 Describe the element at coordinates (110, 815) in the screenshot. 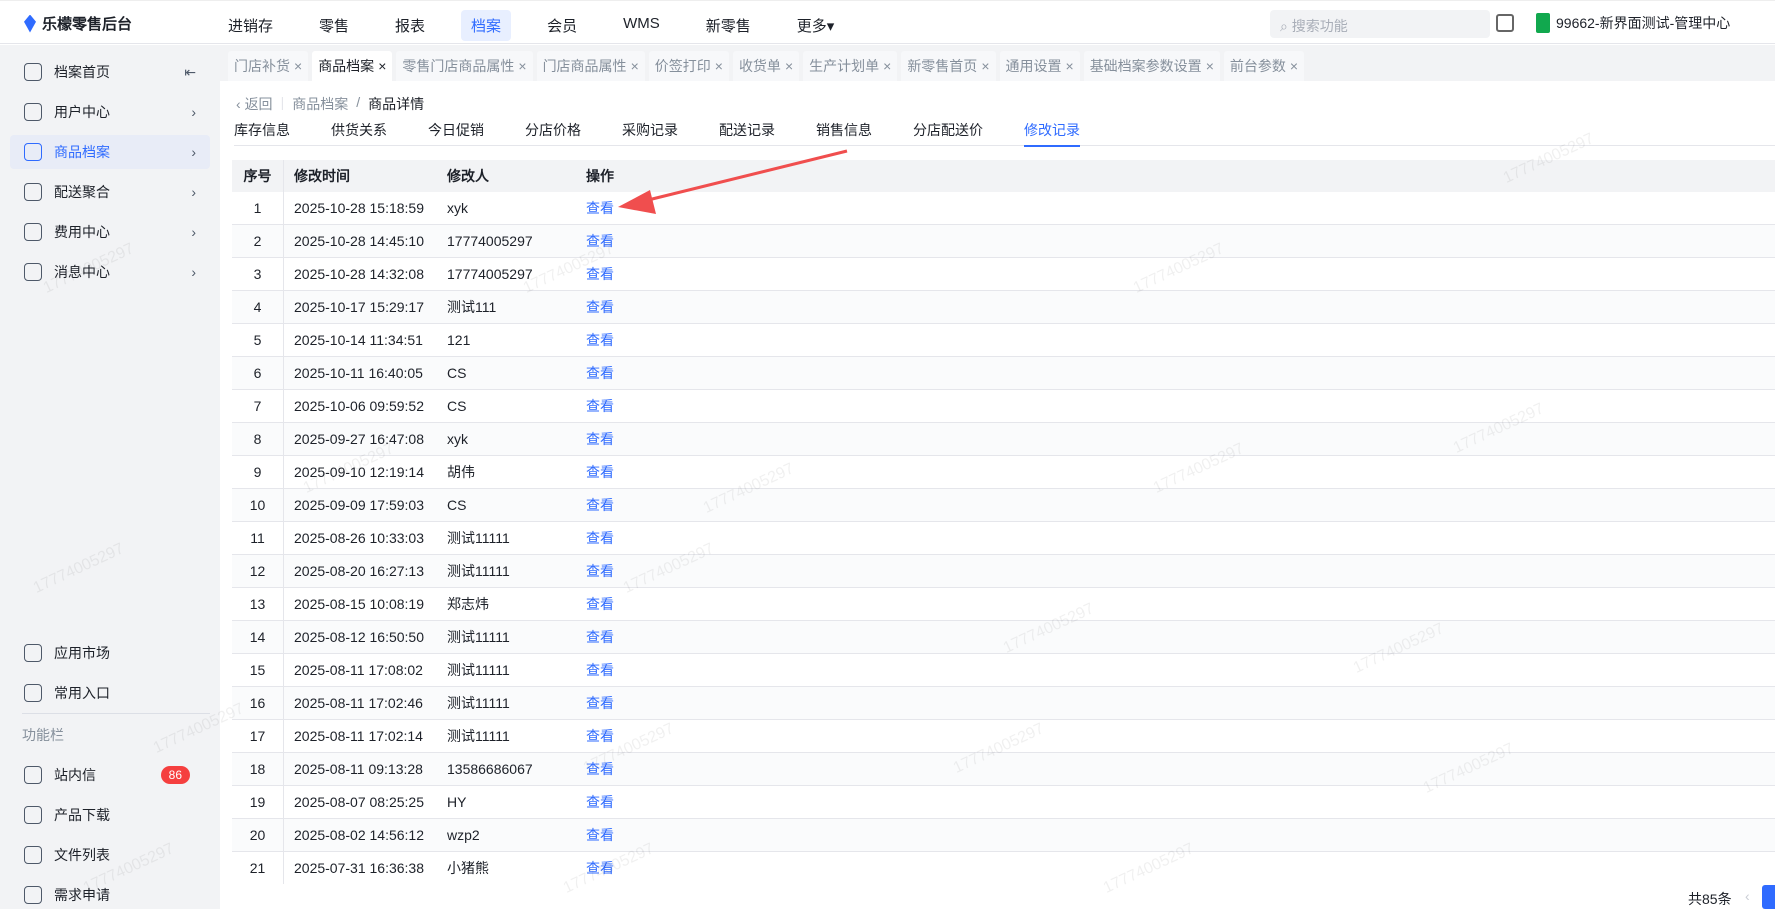

I see `sidebar-item: 产品下载` at that location.